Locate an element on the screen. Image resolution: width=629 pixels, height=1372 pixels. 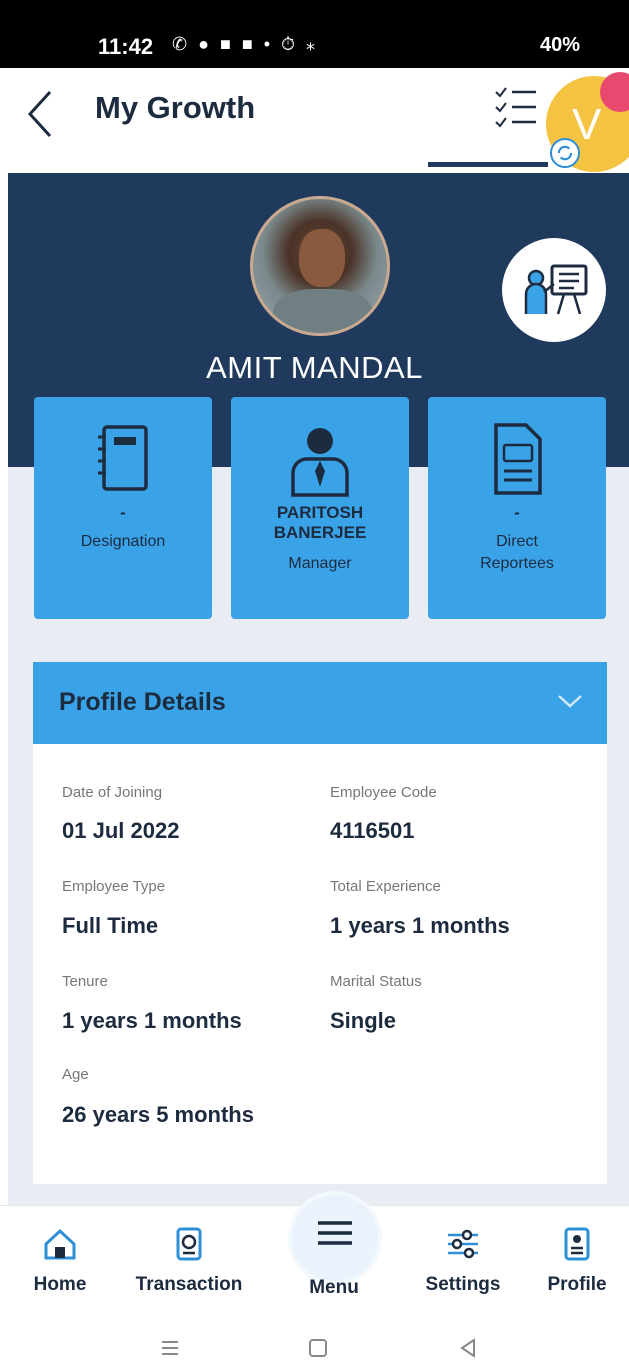
employee-code-value: 4116501 is located at coordinates (372, 830).